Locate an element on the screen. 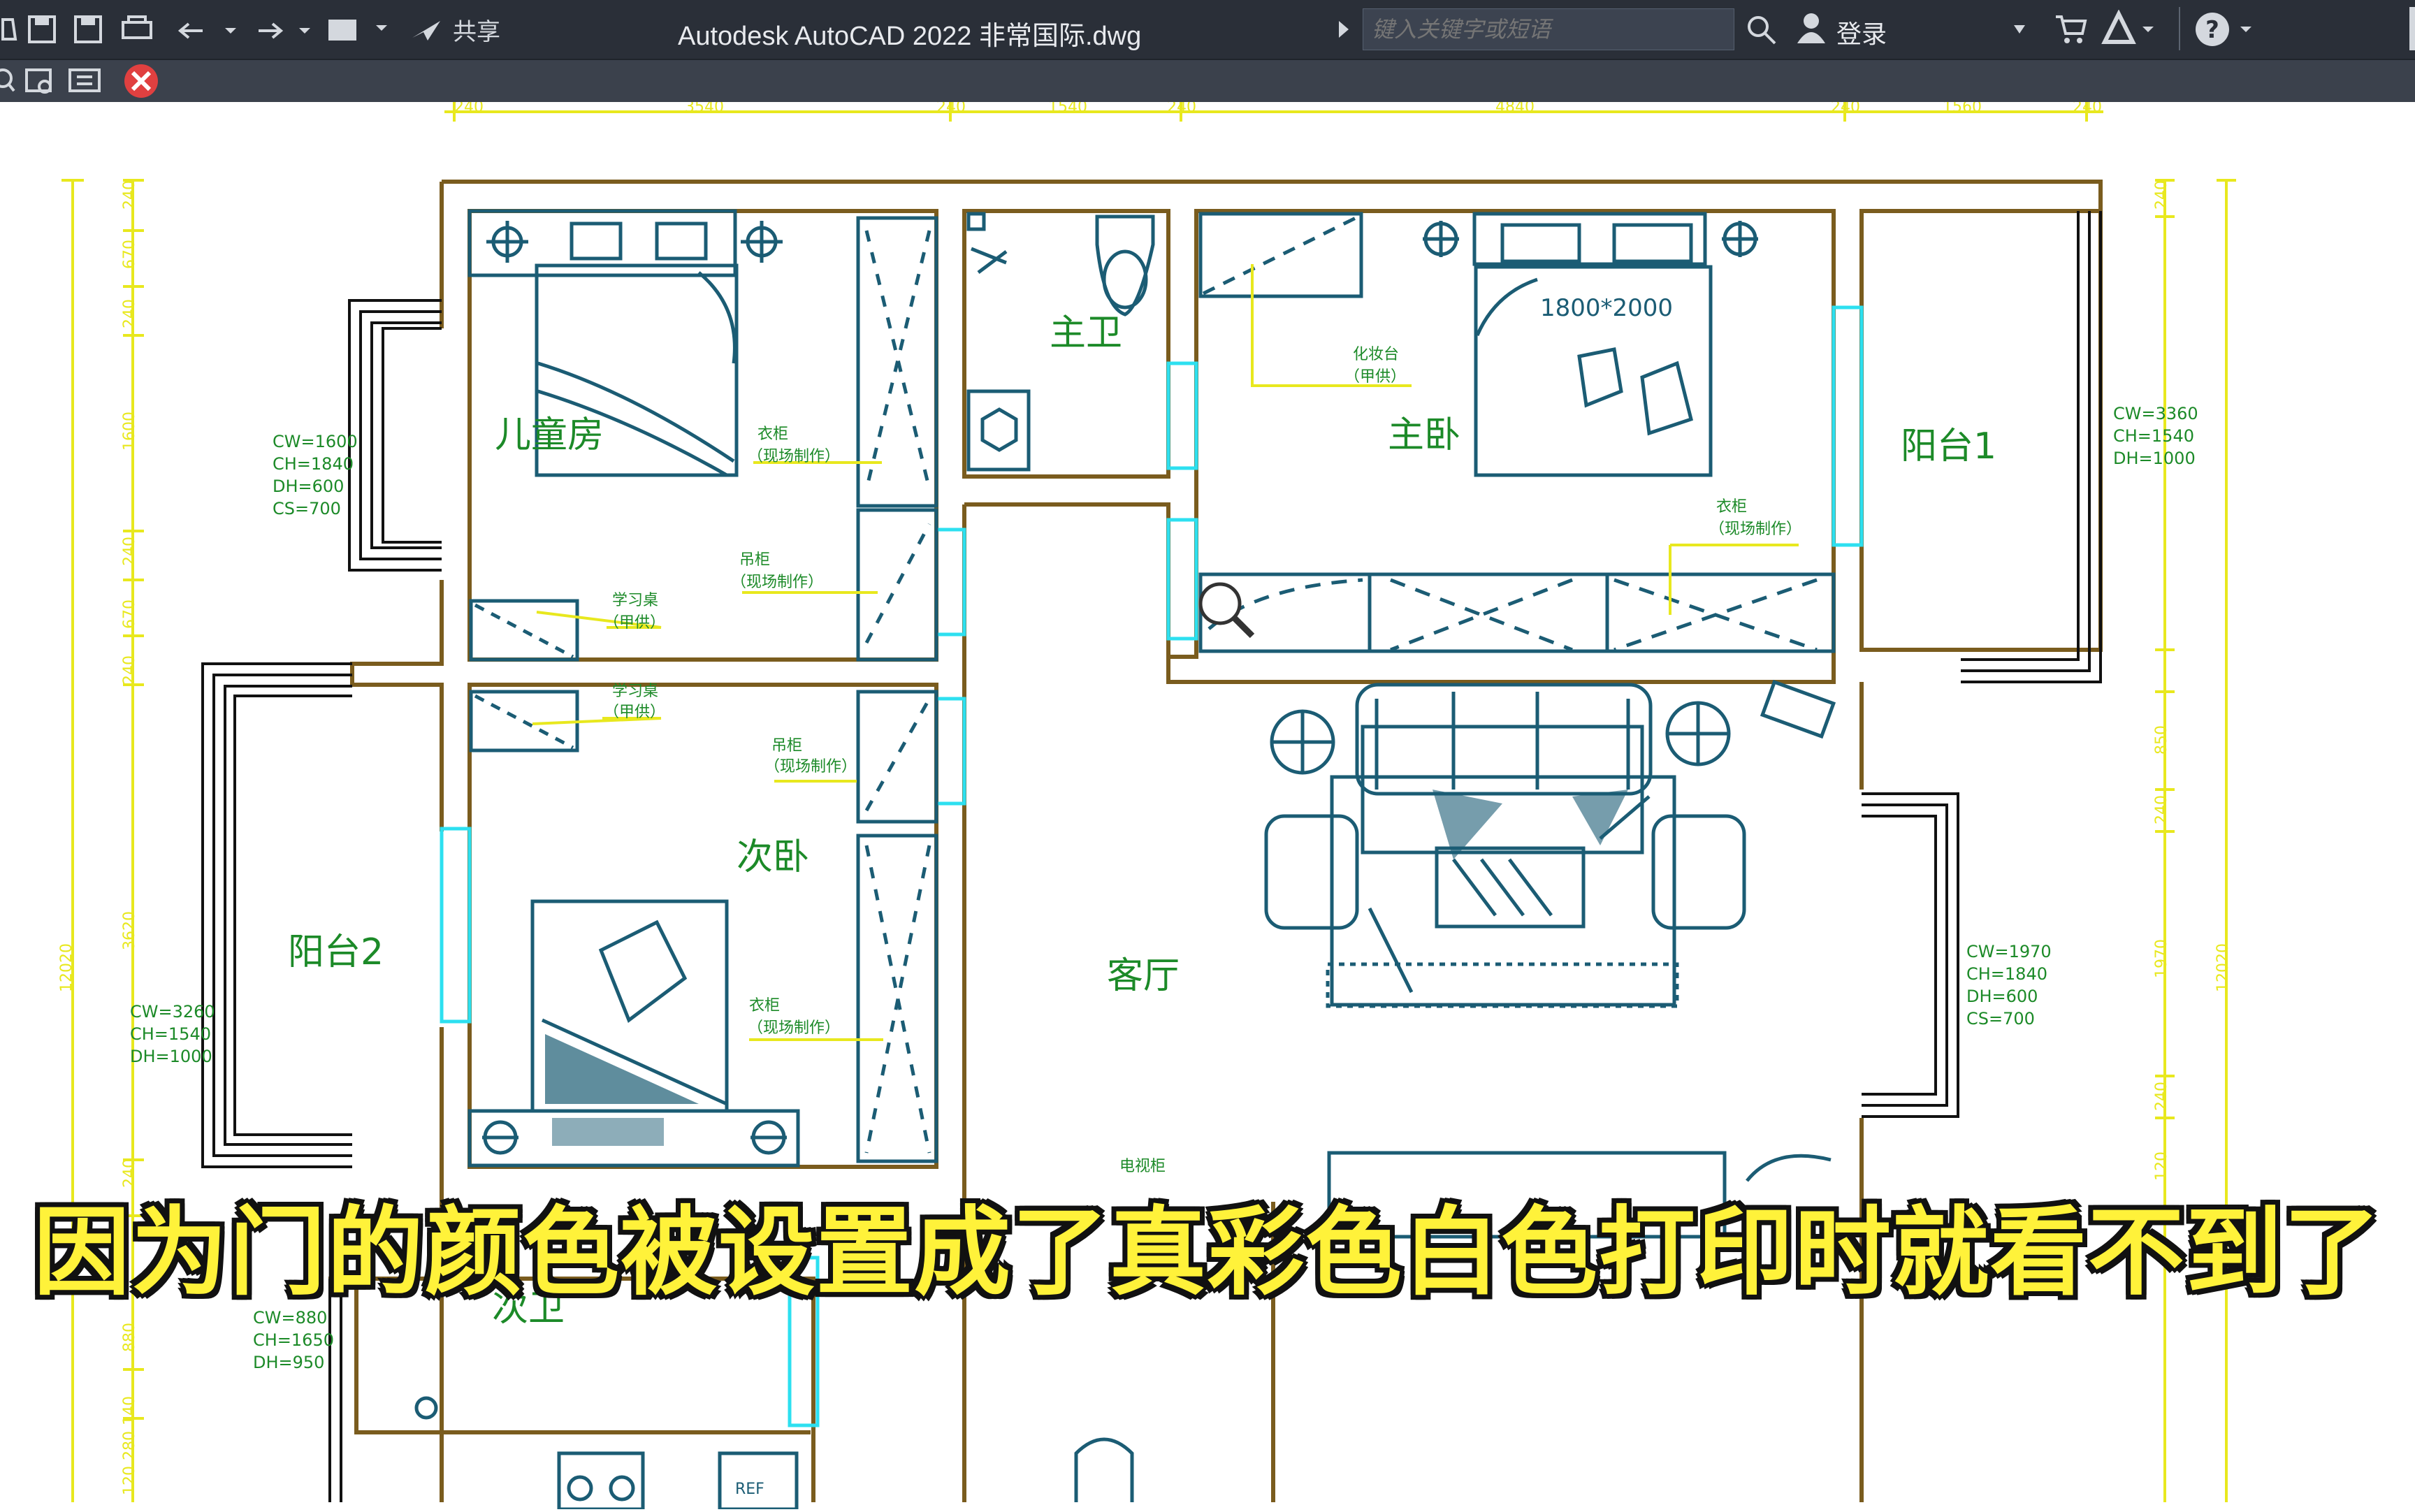 This screenshot has height=1512, width=2415. spec-balcony1-dh: DH=1000 is located at coordinates (2154, 458).